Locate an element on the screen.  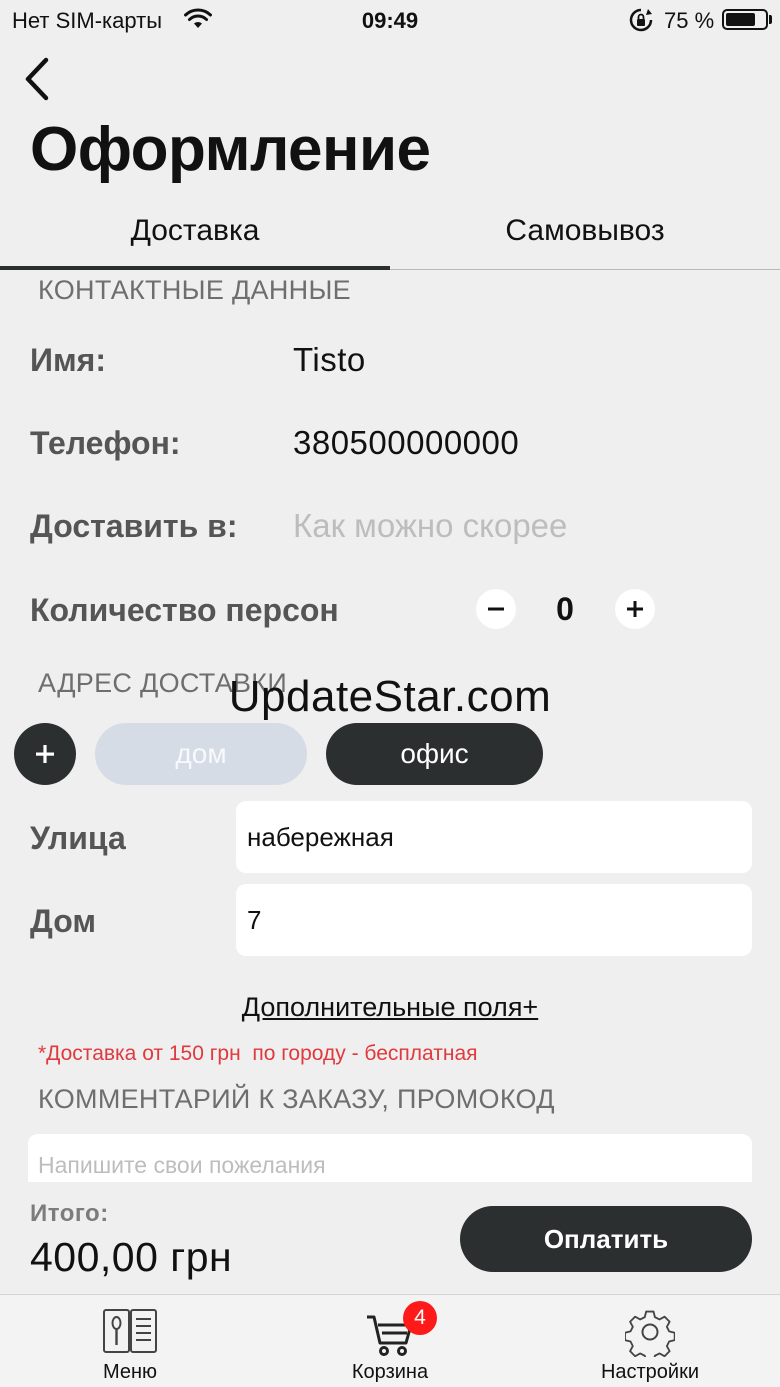
contact-section-title: КОНТАКТНЫЕ ДАННЫЕ is located at coordinates (194, 290).